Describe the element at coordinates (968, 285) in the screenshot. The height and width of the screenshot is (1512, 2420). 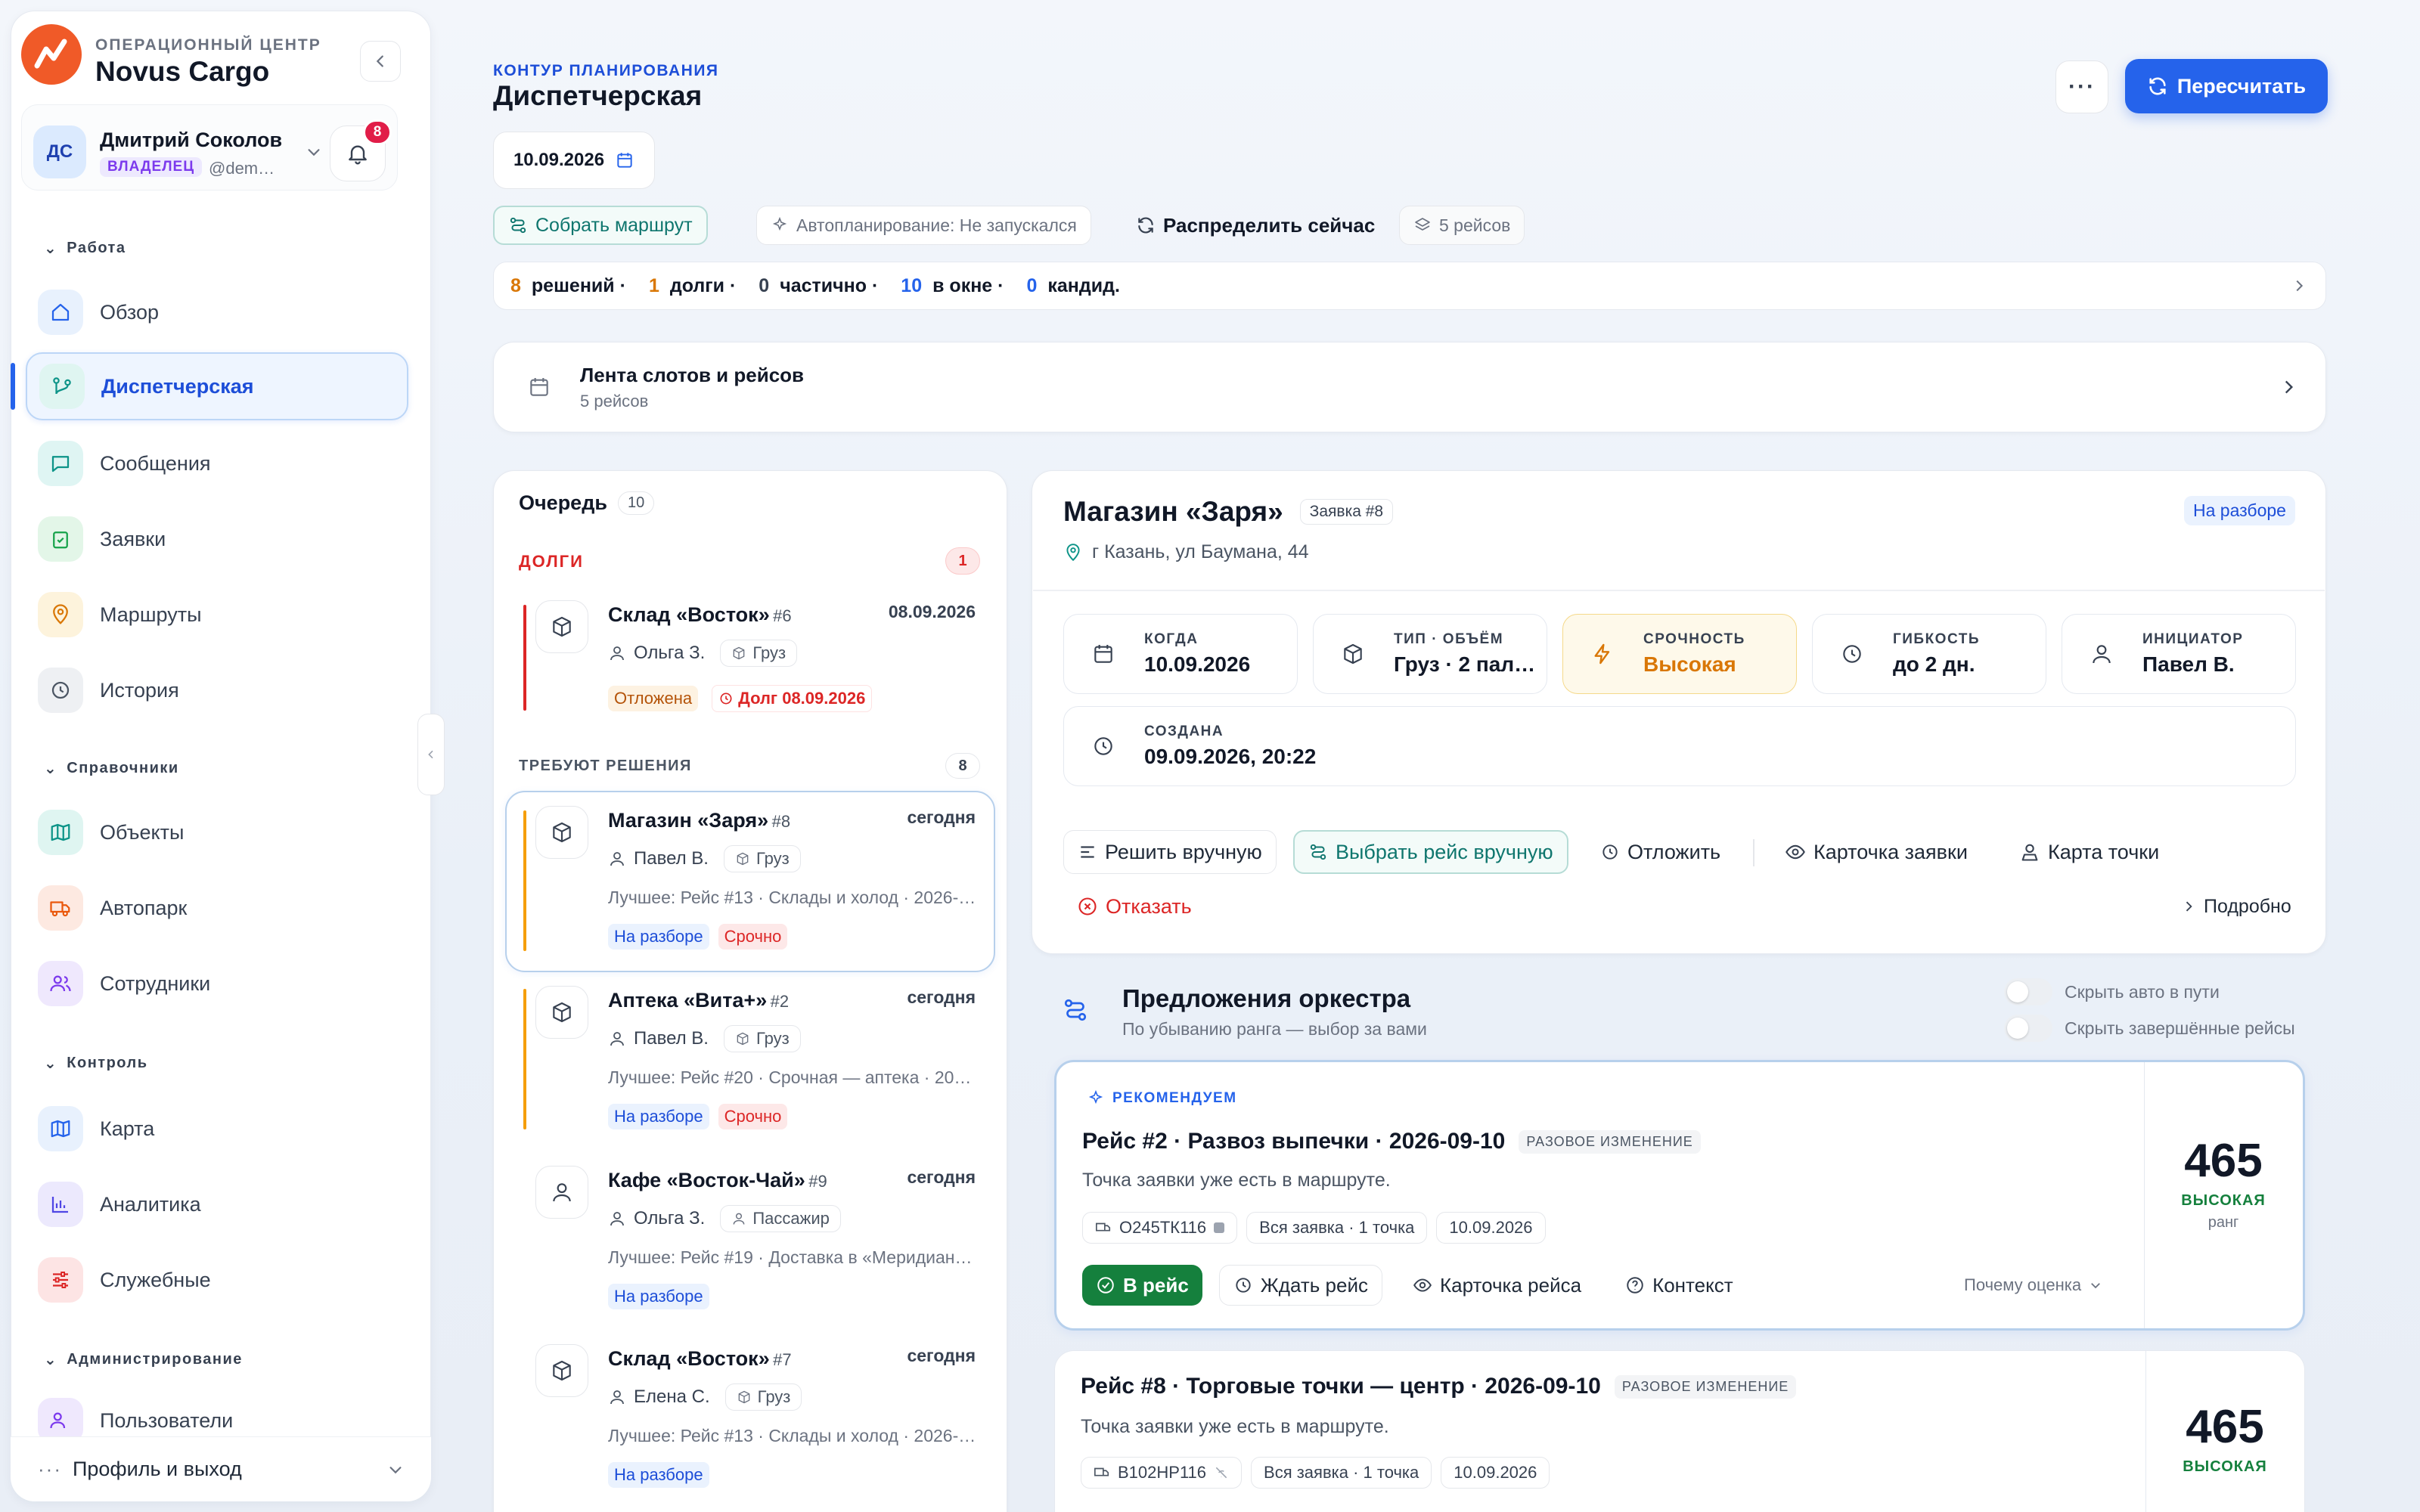
I see `stat-window-label: в окне ·` at that location.